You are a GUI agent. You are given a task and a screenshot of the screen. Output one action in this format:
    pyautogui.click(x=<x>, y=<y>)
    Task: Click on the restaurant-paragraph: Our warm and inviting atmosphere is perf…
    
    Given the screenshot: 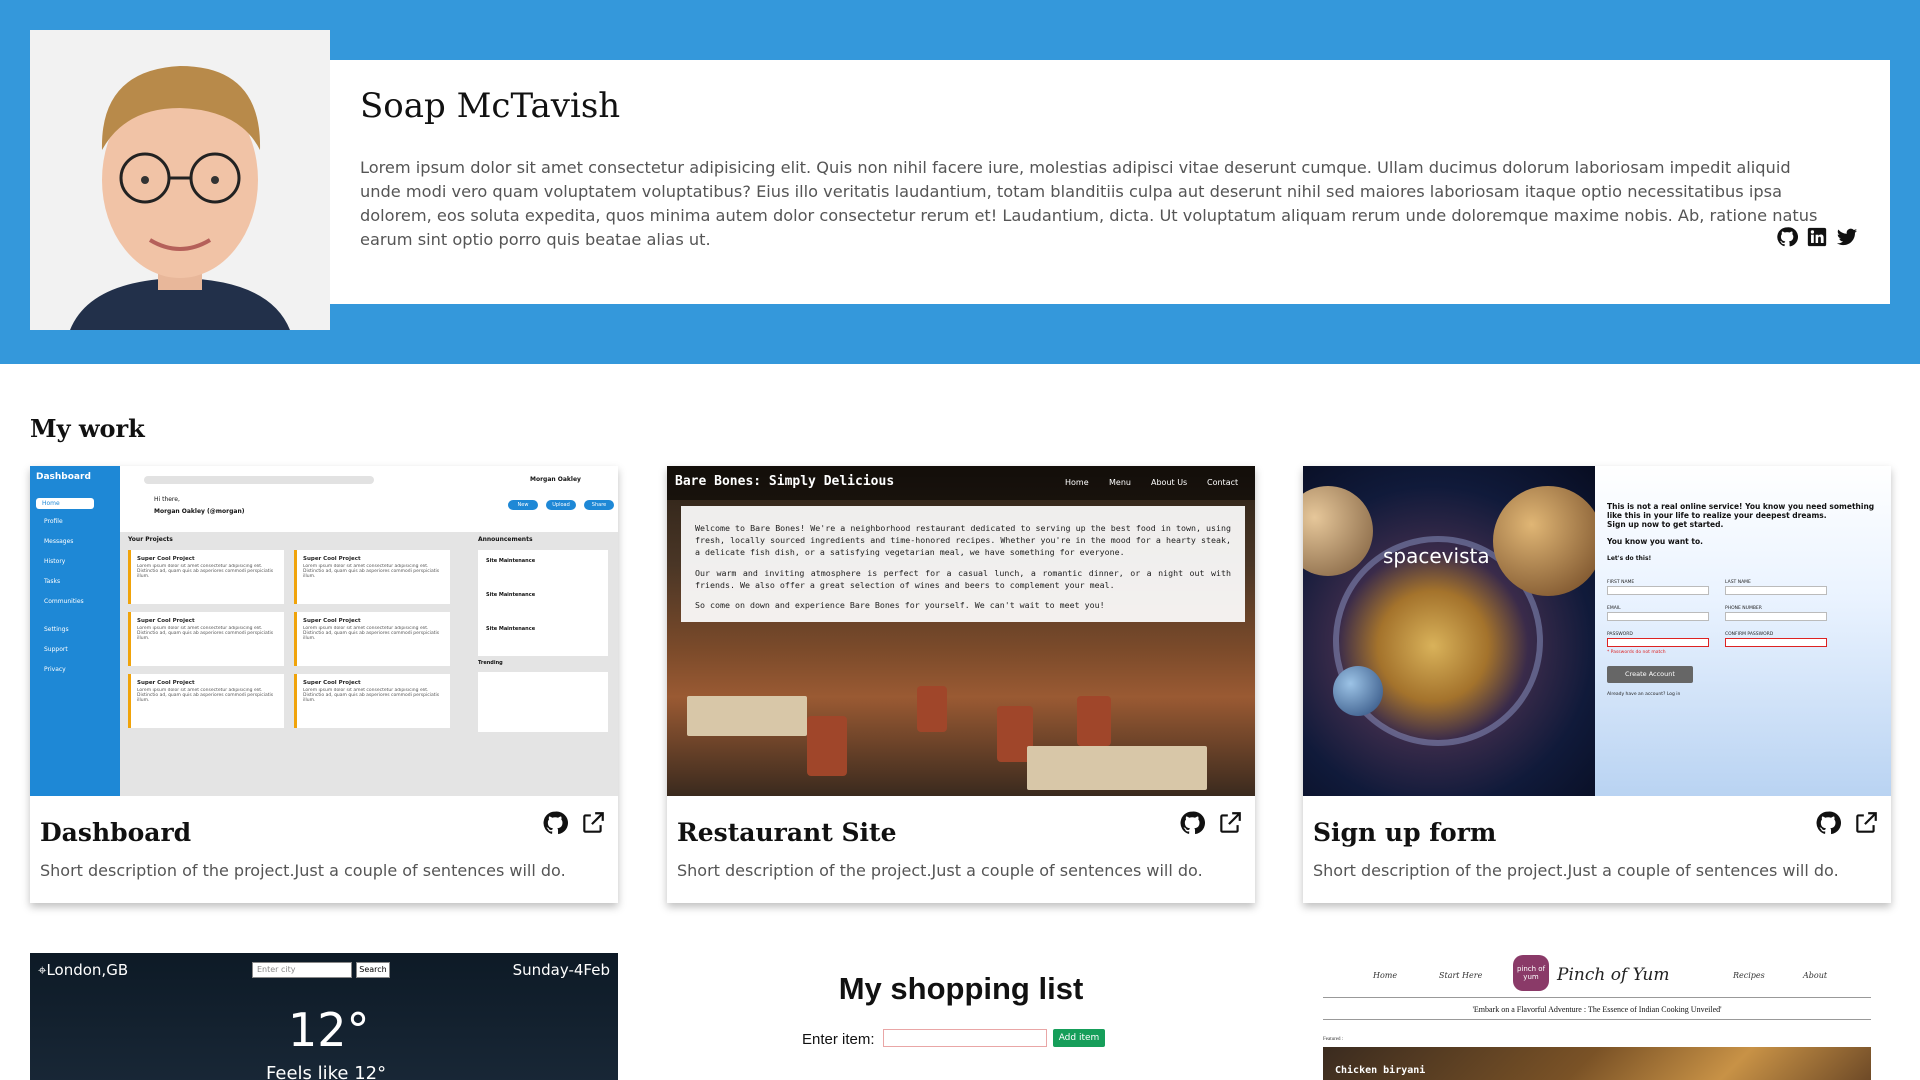 What is the action you would take?
    pyautogui.click(x=963, y=578)
    